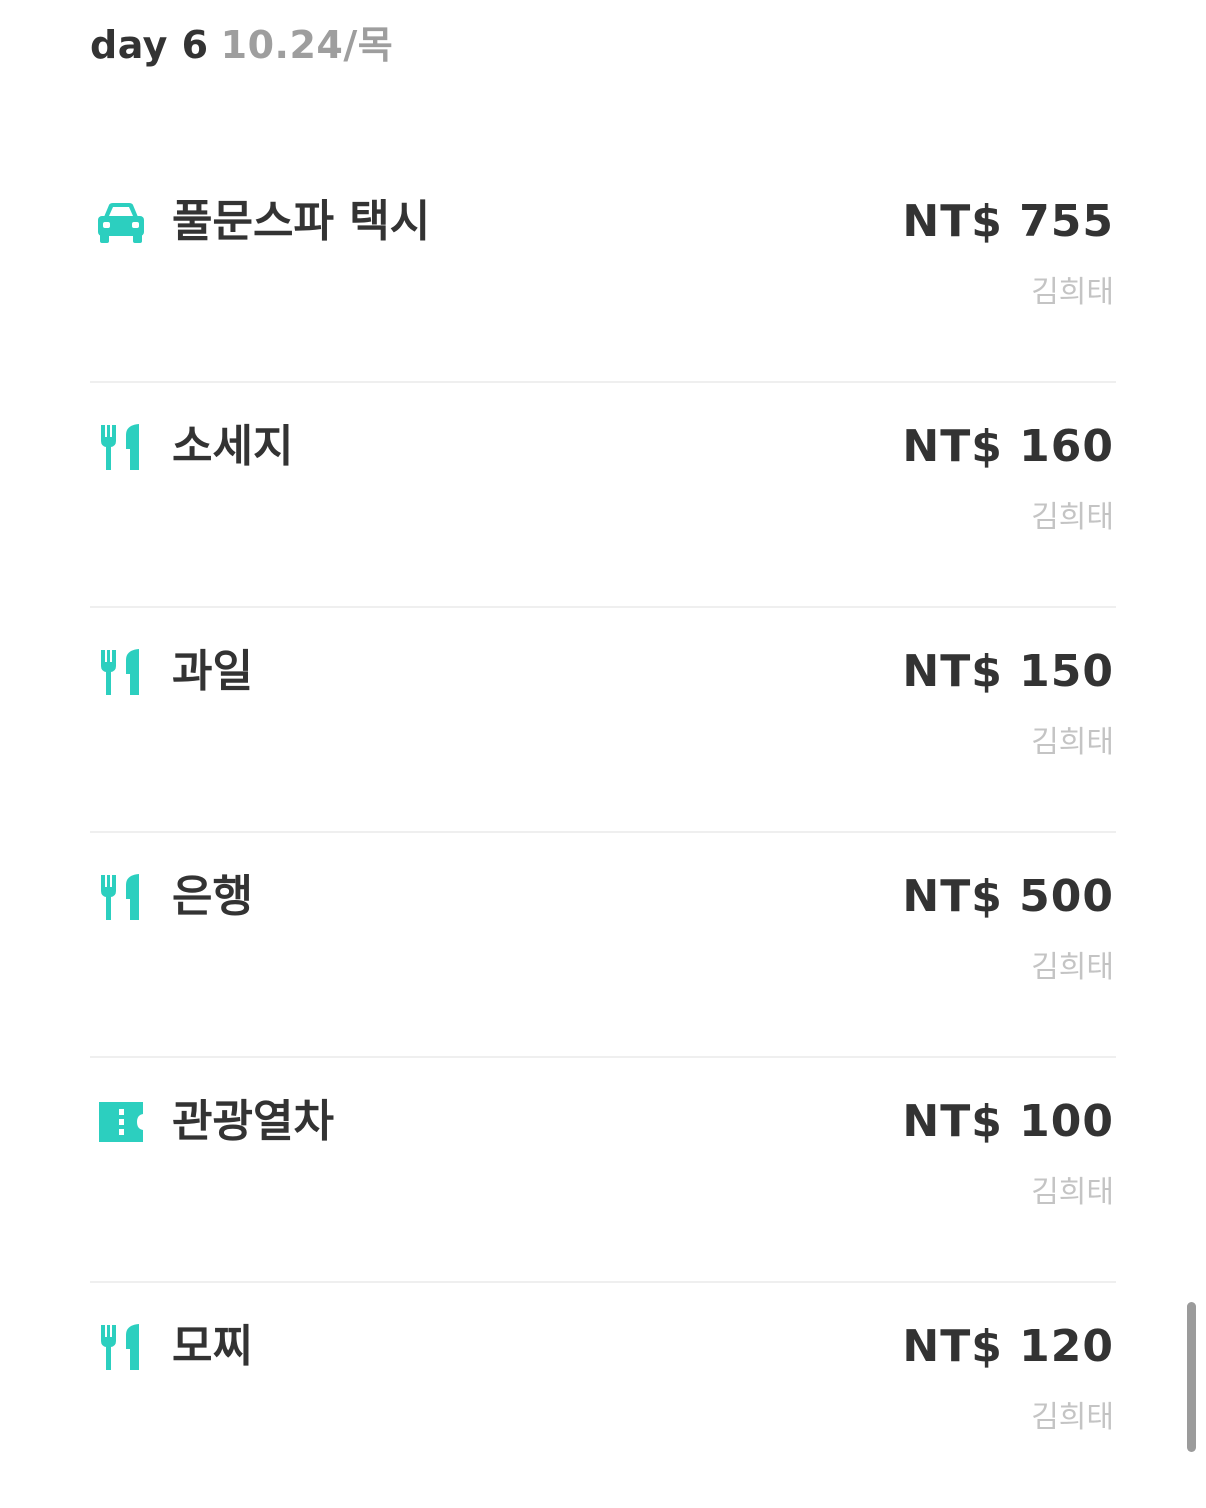 This screenshot has height=1508, width=1206. Describe the element at coordinates (1008, 1346) in the screenshot. I see `expense-amount: NT$ 120` at that location.